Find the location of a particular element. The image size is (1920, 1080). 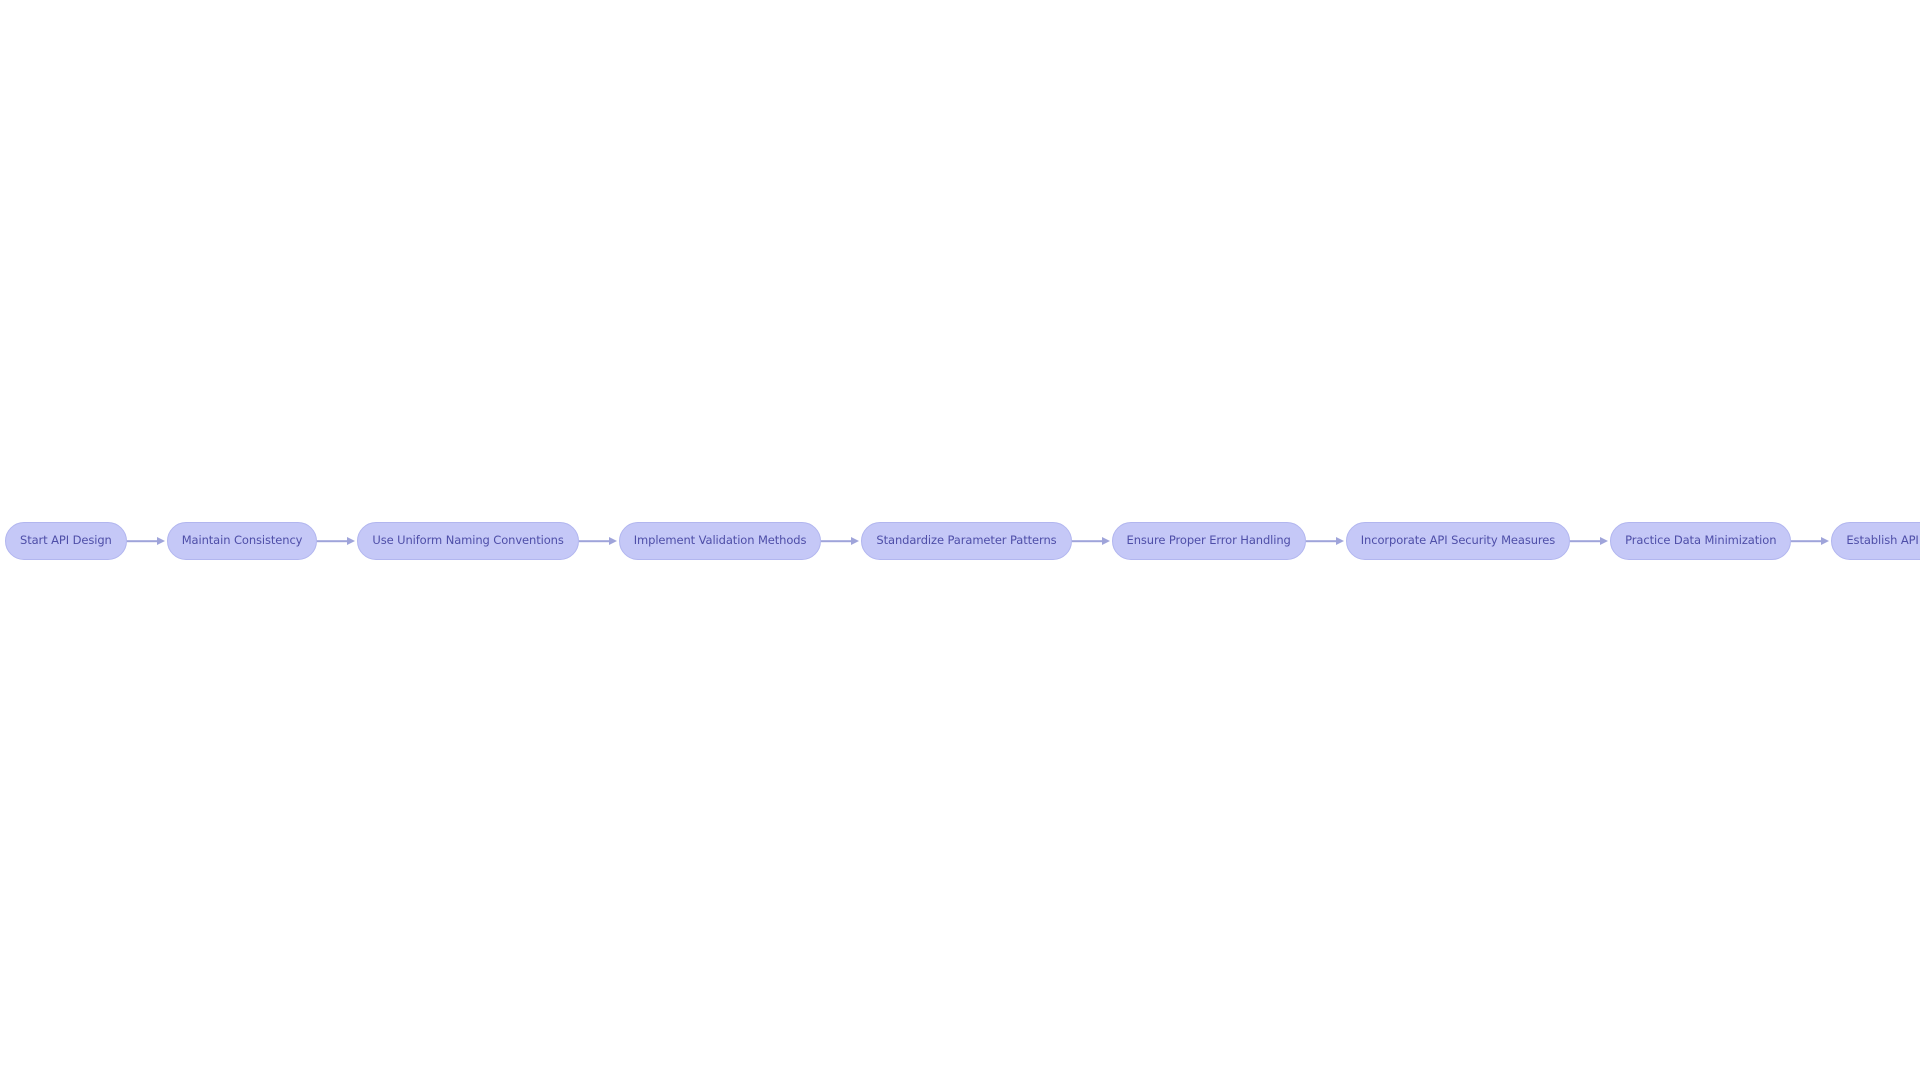

flow-node-standardize-parameter-patterns: Standardize Parameter Patterns is located at coordinates (966, 541).